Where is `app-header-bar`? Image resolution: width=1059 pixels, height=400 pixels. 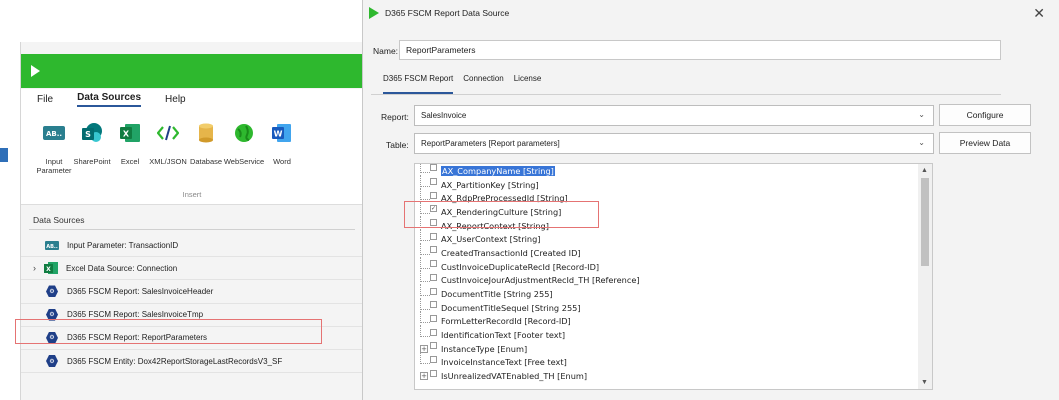
app-header-bar is located at coordinates (192, 71).